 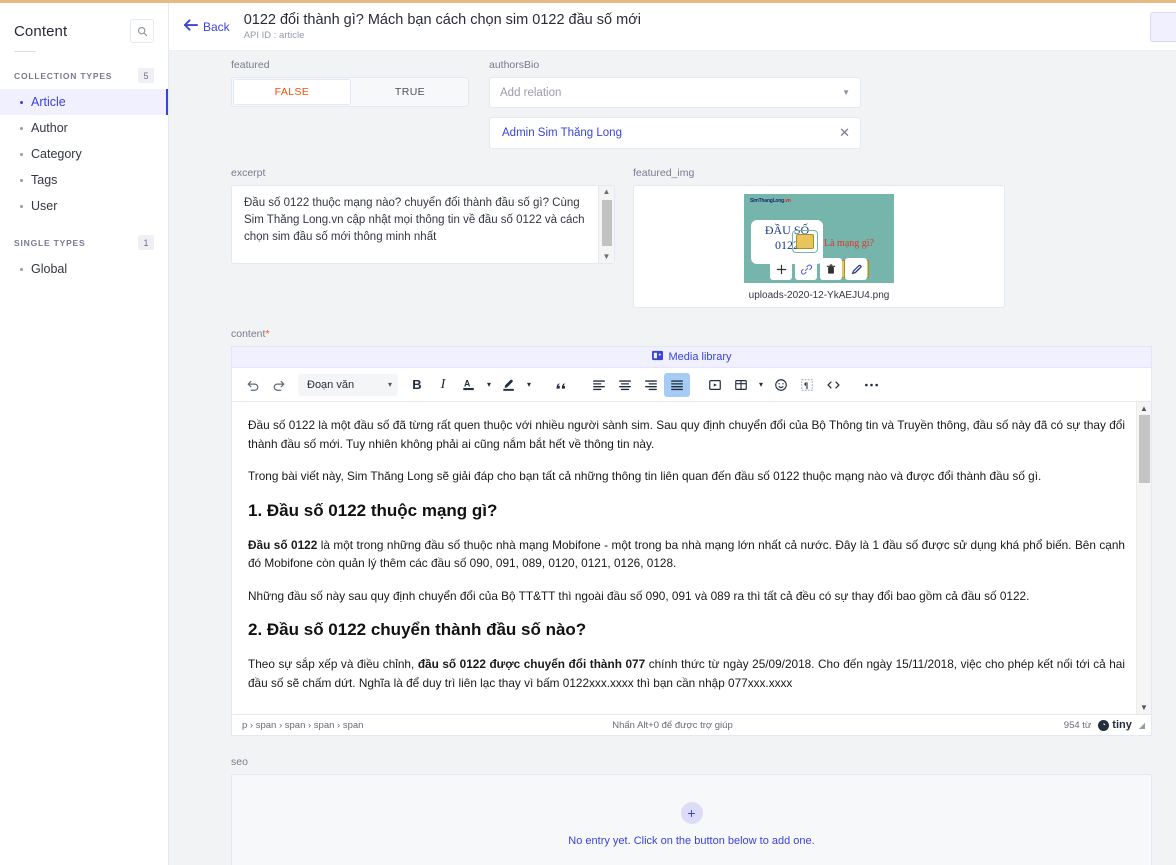 What do you see at coordinates (49, 128) in the screenshot?
I see `sidebar-item-label: Author` at bounding box center [49, 128].